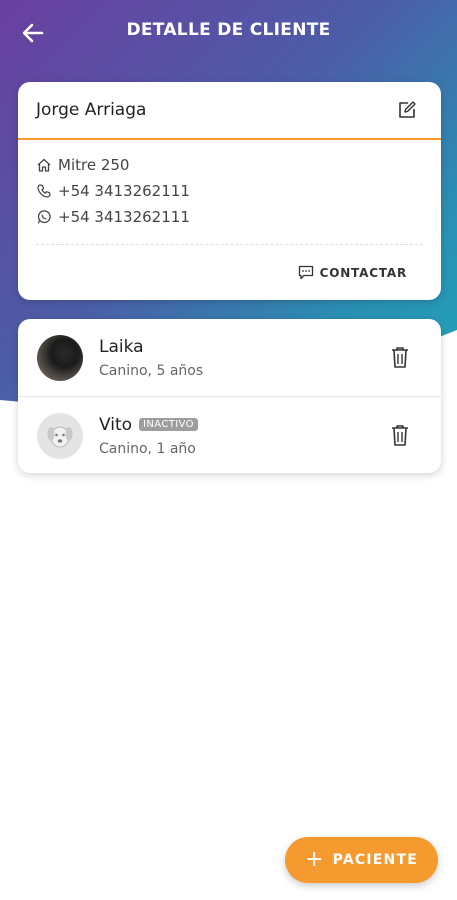 The height and width of the screenshot is (900, 457). I want to click on contact-button: CONTACTAR, so click(352, 272).